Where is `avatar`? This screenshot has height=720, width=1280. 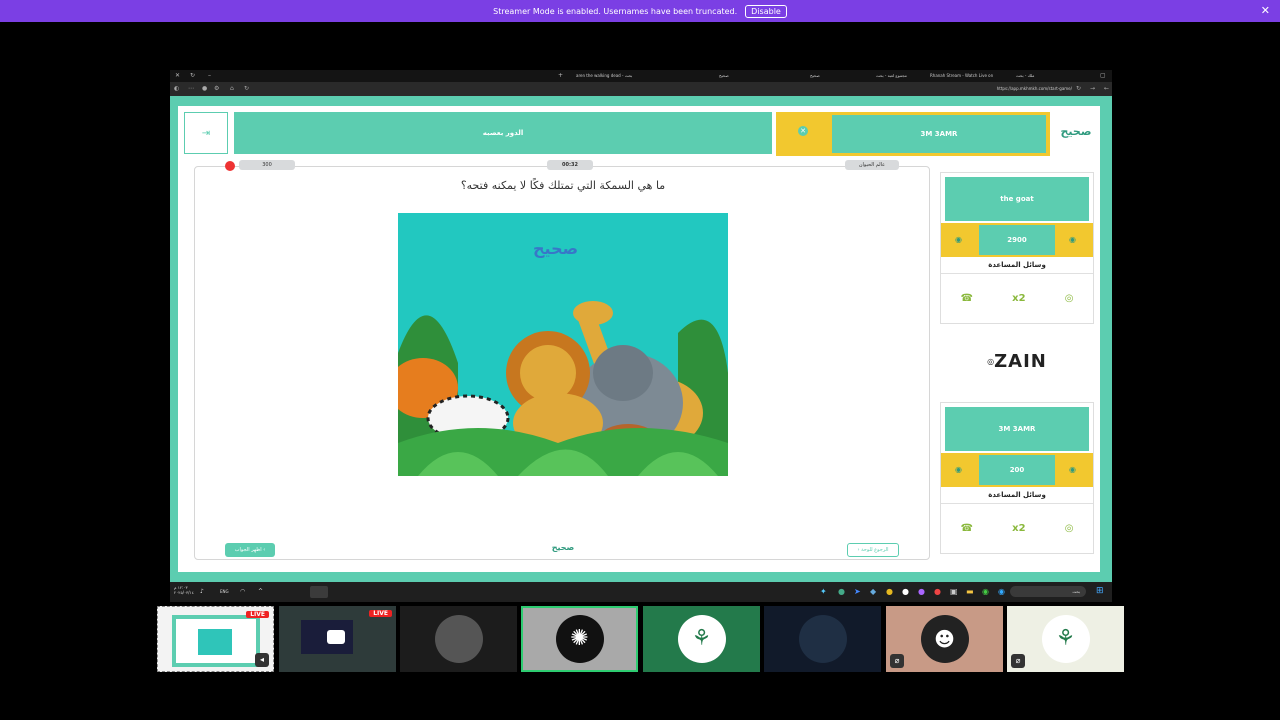
avatar is located at coordinates (458, 639).